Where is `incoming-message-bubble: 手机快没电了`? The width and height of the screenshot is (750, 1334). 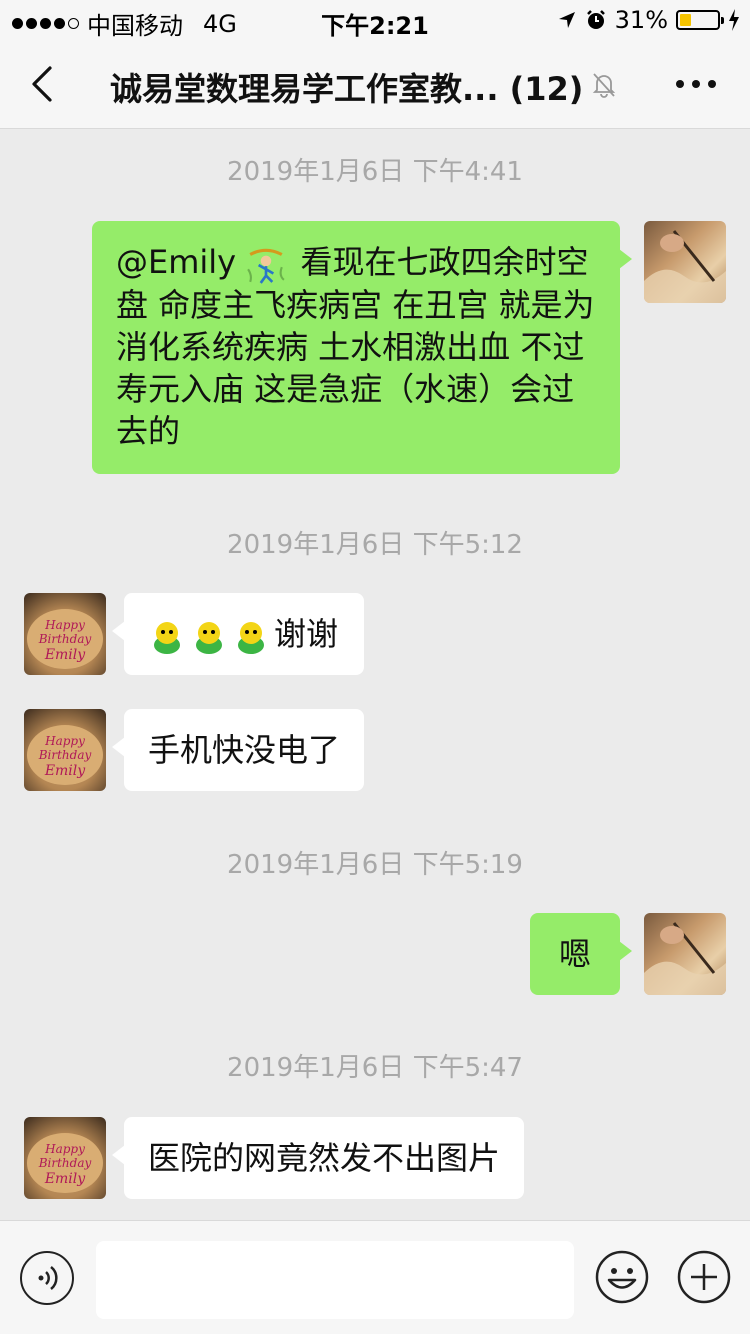
incoming-message-bubble: 手机快没电了 is located at coordinates (238, 750).